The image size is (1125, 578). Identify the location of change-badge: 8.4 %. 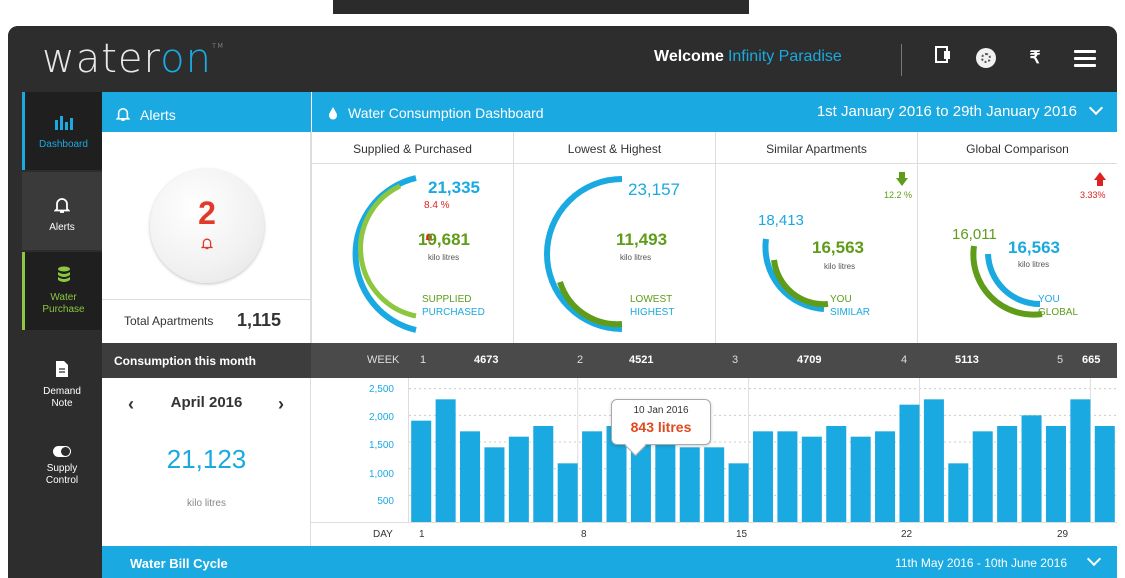
(437, 221).